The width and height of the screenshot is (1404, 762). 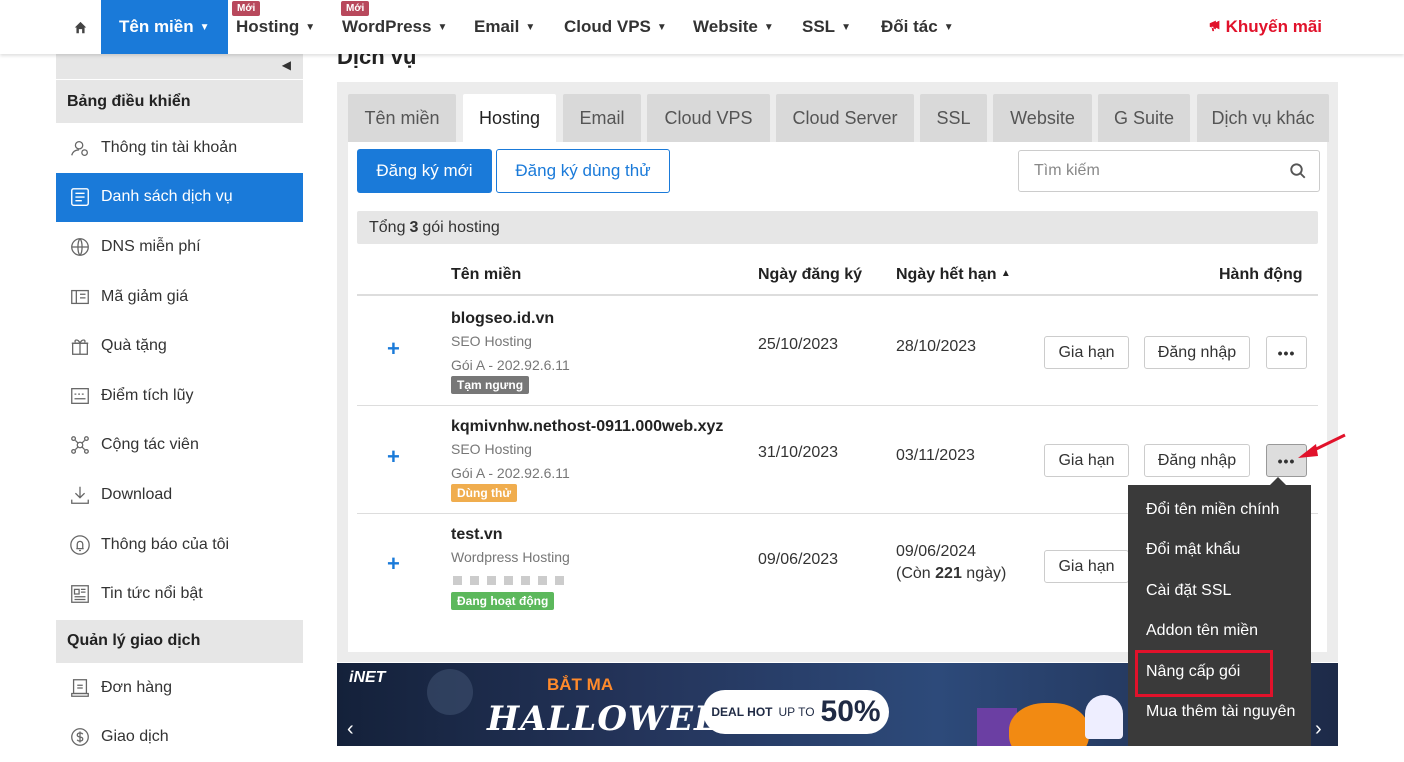 I want to click on masked-package-info, so click(x=508, y=580).